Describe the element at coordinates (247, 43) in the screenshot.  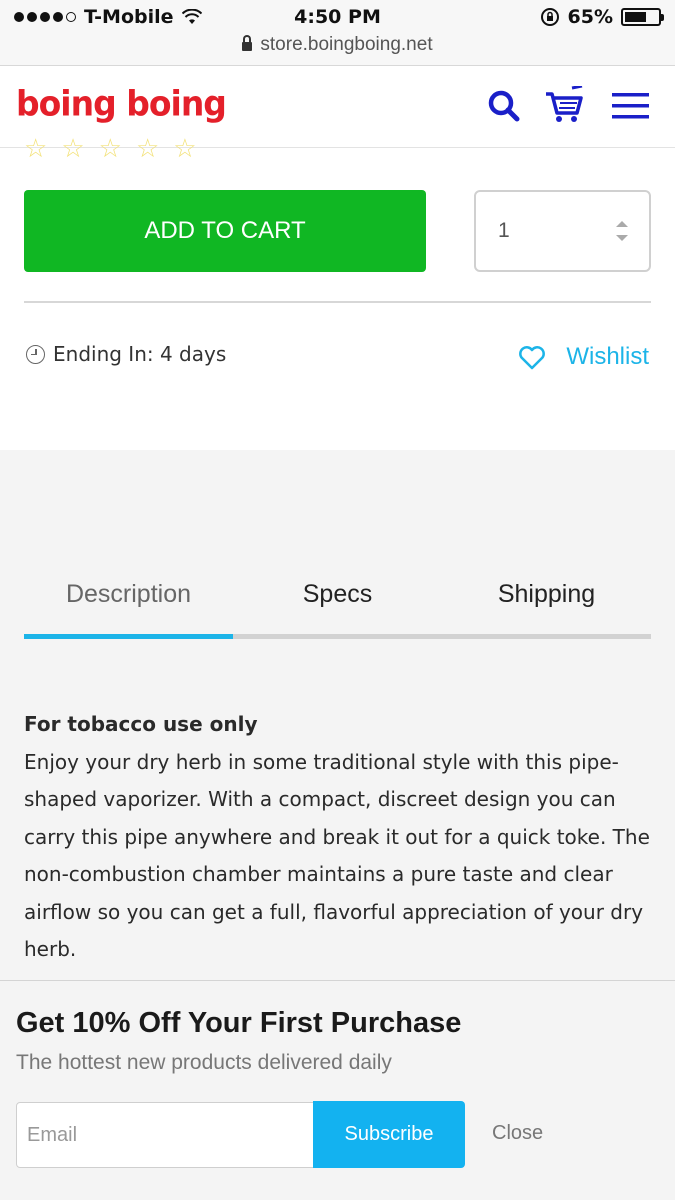
I see `lock-icon` at that location.